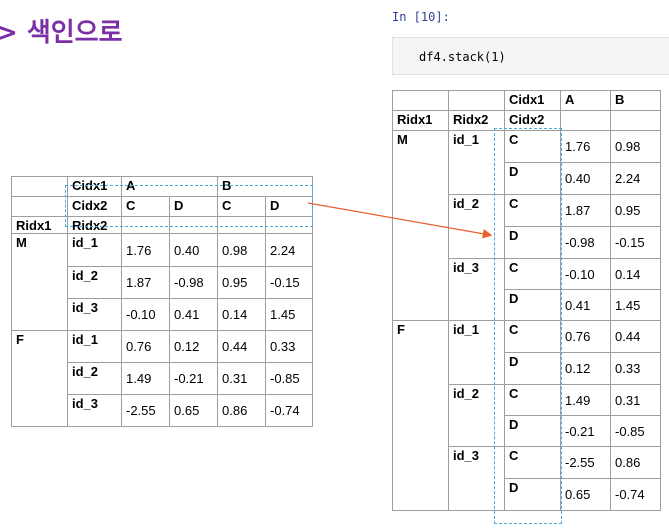  What do you see at coordinates (585, 400) in the screenshot?
I see `value-cell: 1.49` at bounding box center [585, 400].